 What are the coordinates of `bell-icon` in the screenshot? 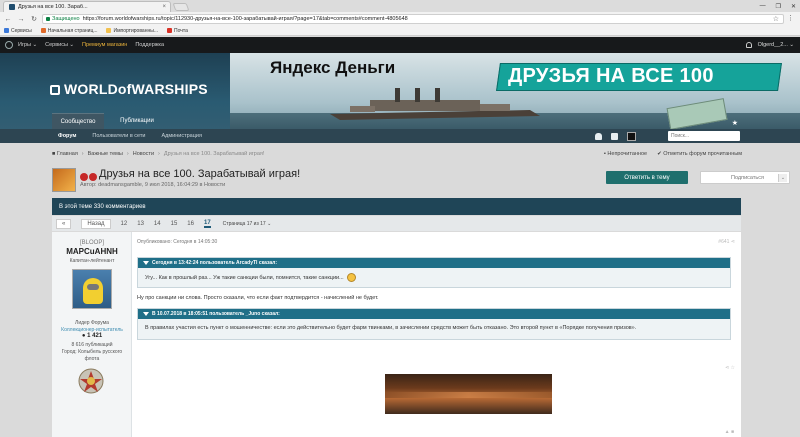 It's located at (748, 45).